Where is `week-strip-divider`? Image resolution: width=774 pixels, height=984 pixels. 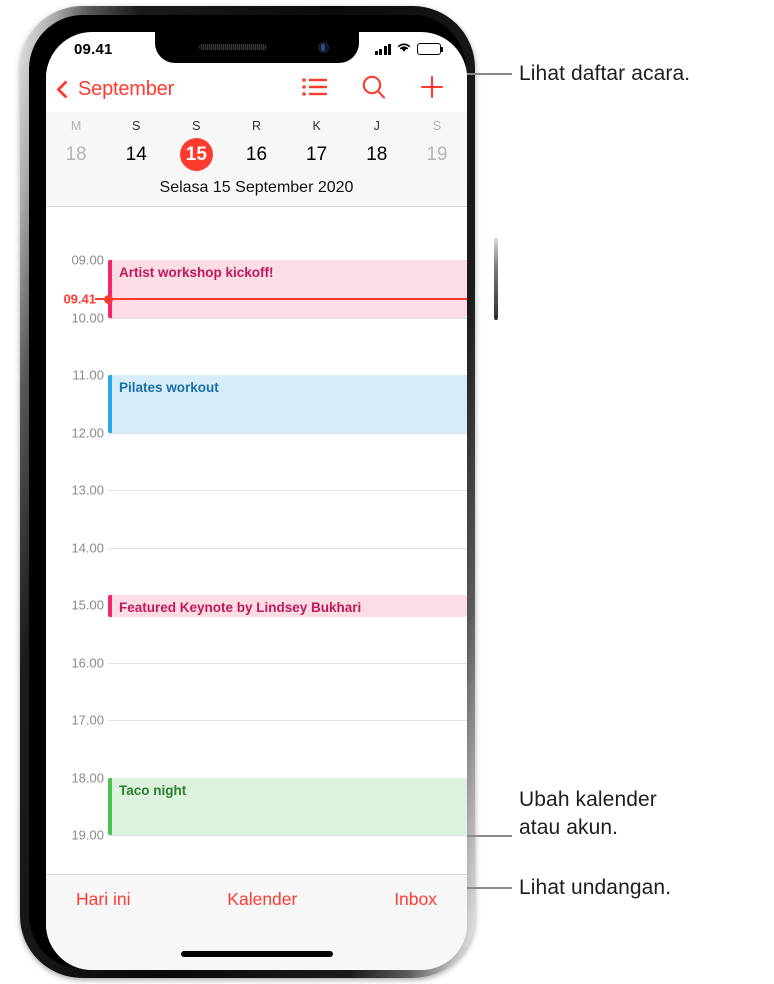 week-strip-divider is located at coordinates (256, 206).